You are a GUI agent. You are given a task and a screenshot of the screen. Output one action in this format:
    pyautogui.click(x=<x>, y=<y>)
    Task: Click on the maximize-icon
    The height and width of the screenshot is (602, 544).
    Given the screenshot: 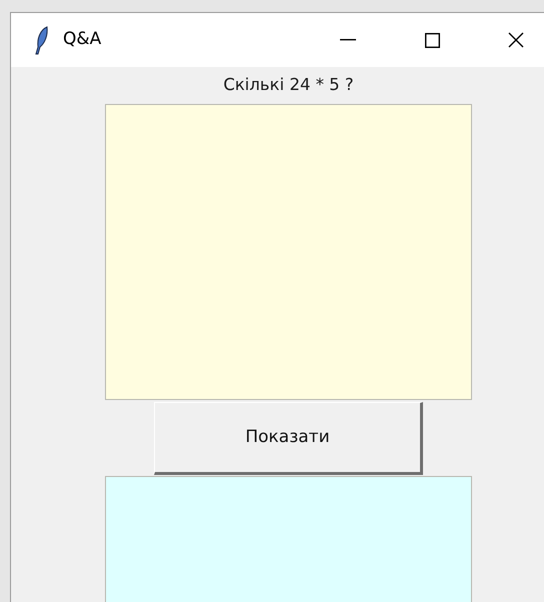 What is the action you would take?
    pyautogui.click(x=432, y=40)
    